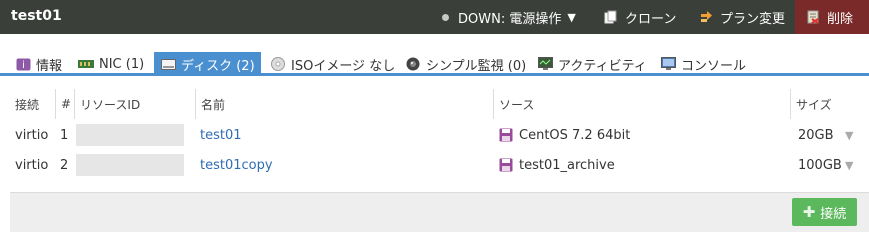 This screenshot has width=869, height=240. Describe the element at coordinates (641, 104) in the screenshot. I see `col-header-source: ソース` at that location.